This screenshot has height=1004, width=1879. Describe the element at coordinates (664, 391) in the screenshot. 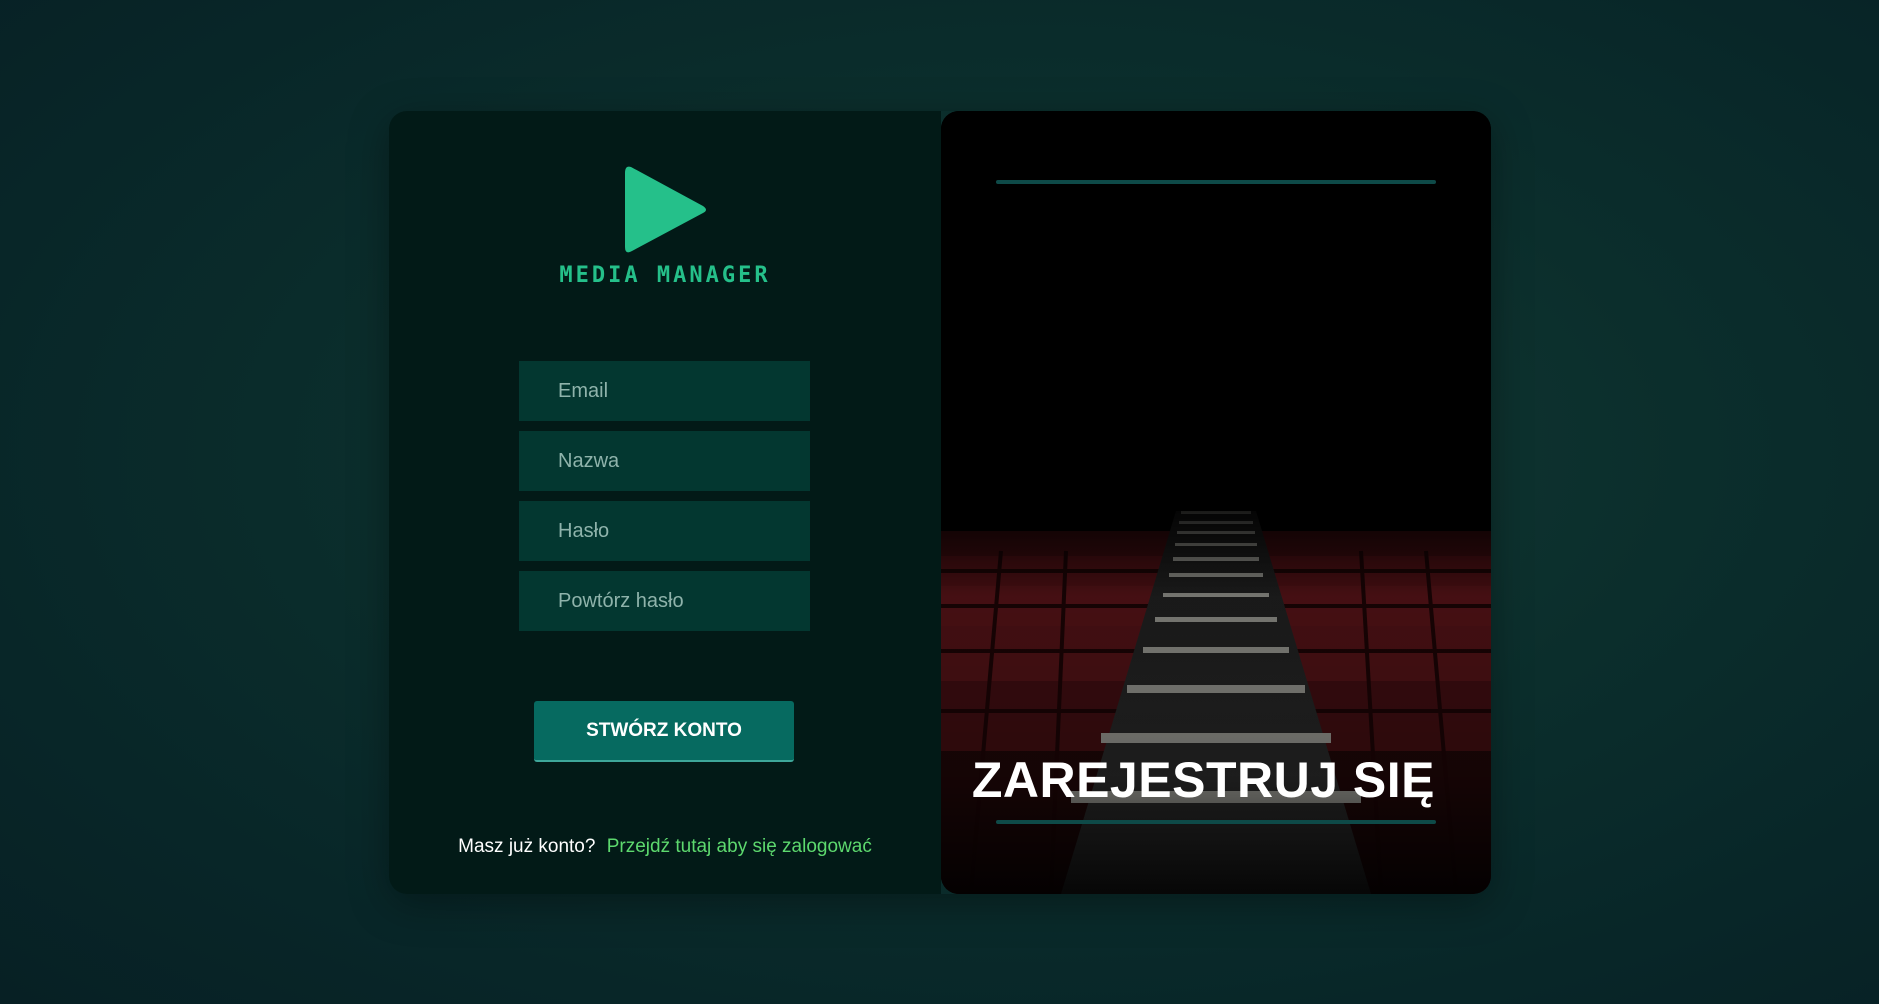

I see `email-field` at that location.